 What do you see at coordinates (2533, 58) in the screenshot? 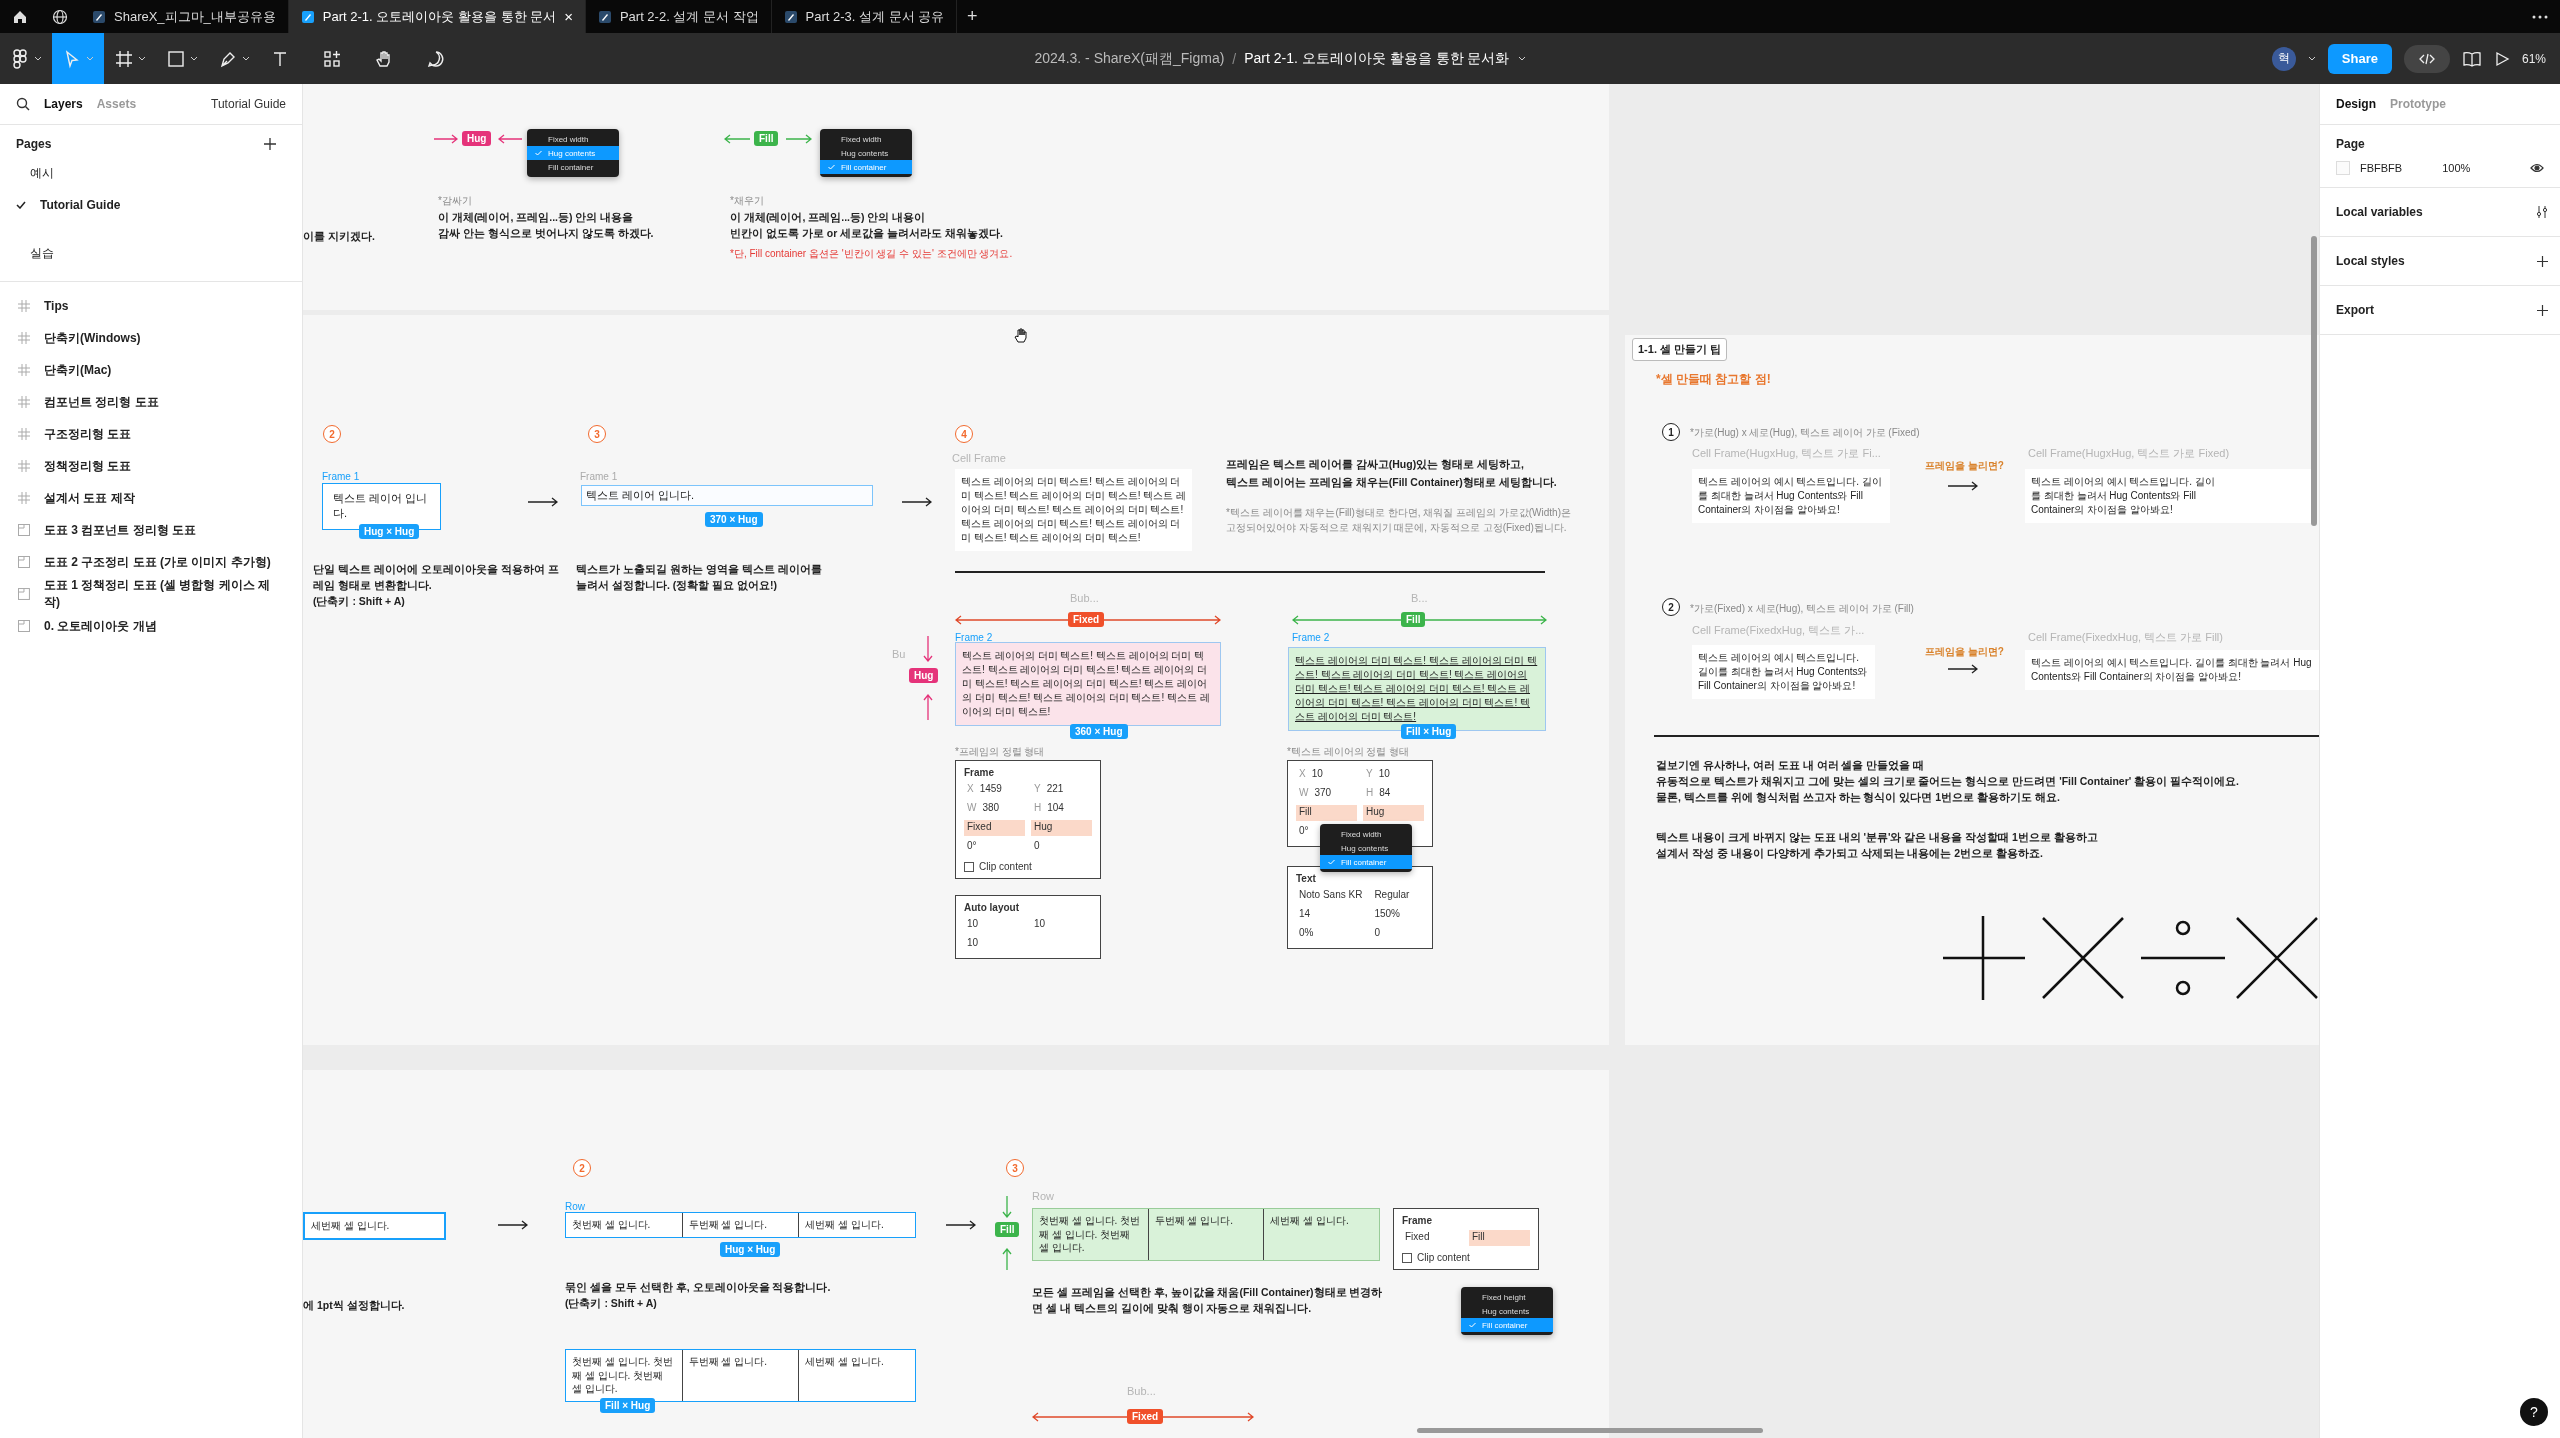
I see `zoom-level: 61%` at bounding box center [2533, 58].